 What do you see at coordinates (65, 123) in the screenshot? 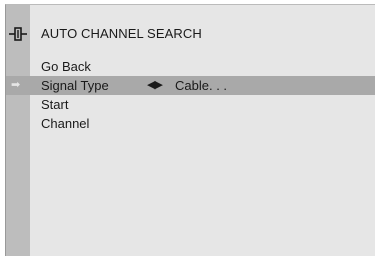
I see `menu-item-label: Channel` at bounding box center [65, 123].